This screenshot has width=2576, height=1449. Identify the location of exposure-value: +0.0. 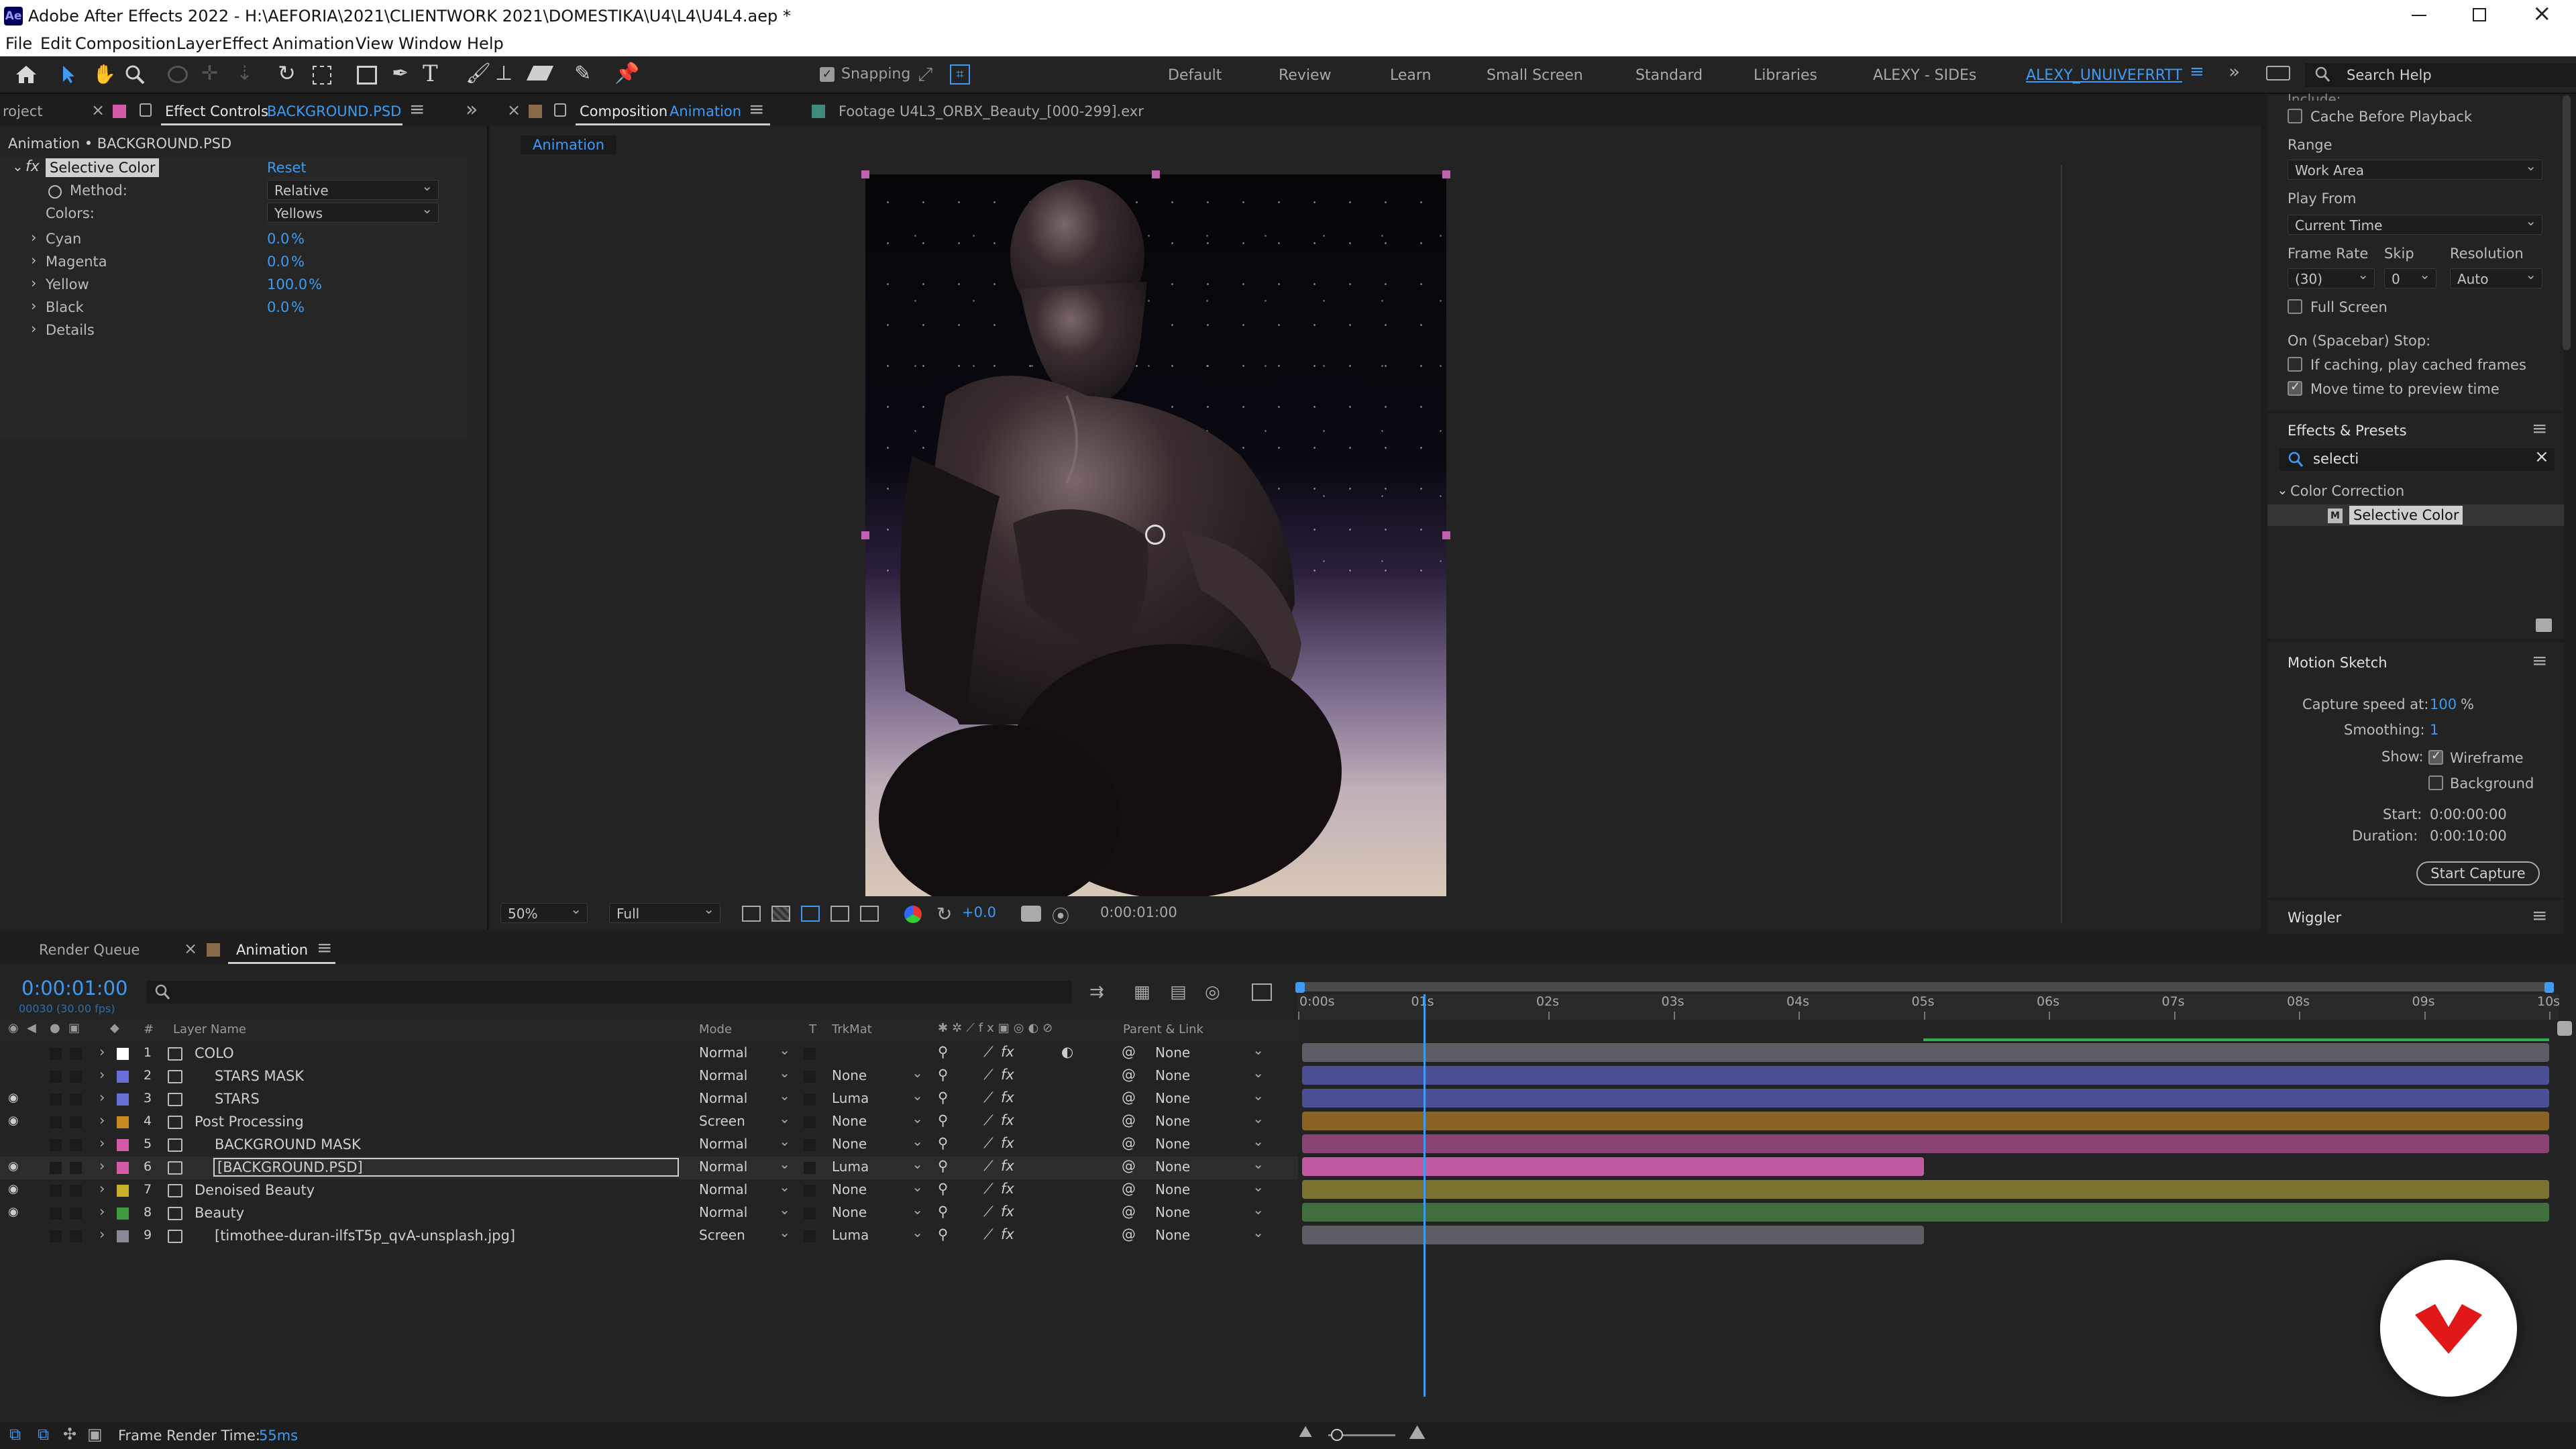
(979, 912).